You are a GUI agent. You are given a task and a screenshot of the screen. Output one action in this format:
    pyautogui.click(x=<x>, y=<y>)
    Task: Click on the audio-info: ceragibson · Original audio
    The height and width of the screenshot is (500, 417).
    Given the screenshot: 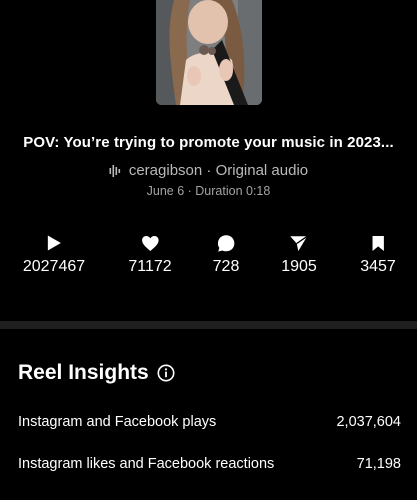 What is the action you would take?
    pyautogui.click(x=208, y=170)
    